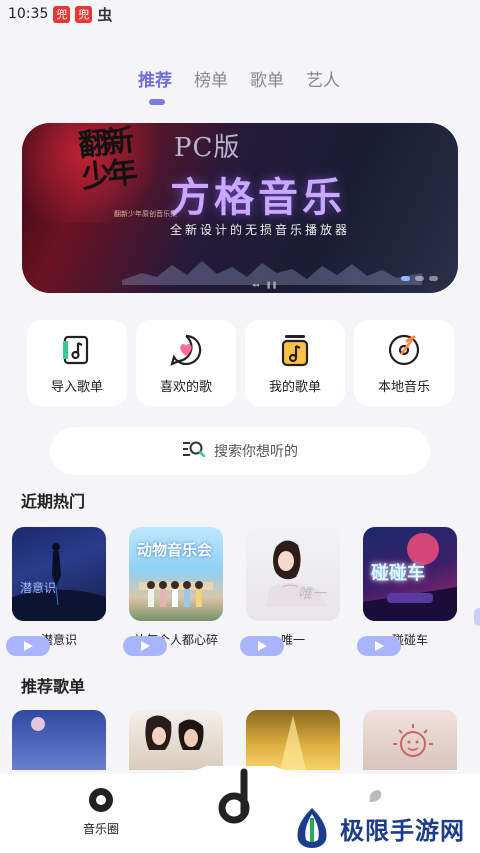 This screenshot has height=853, width=480. I want to click on search-input: 搜索你想听的, so click(240, 451).